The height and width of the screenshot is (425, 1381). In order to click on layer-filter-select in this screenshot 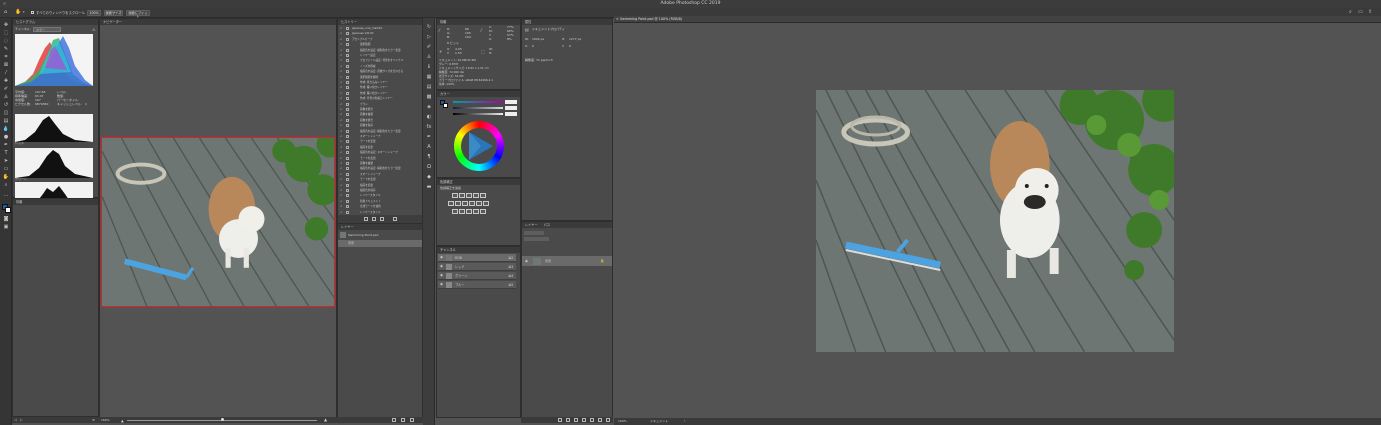, I will do `click(534, 233)`.